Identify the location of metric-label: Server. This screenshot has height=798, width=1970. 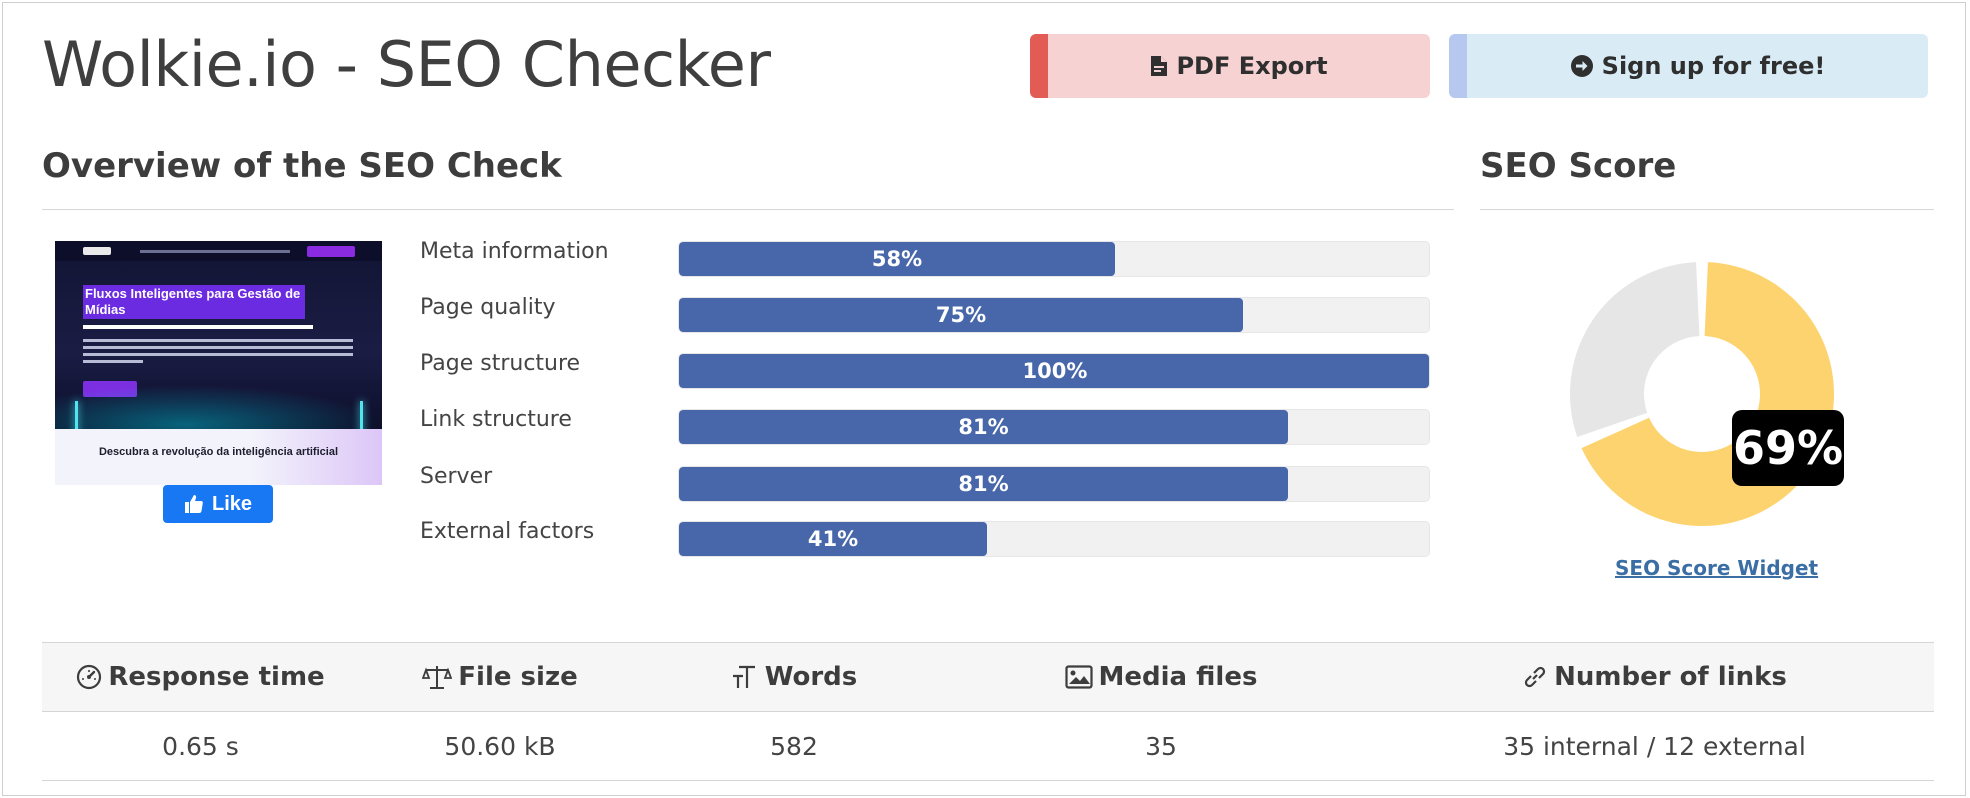
(456, 476).